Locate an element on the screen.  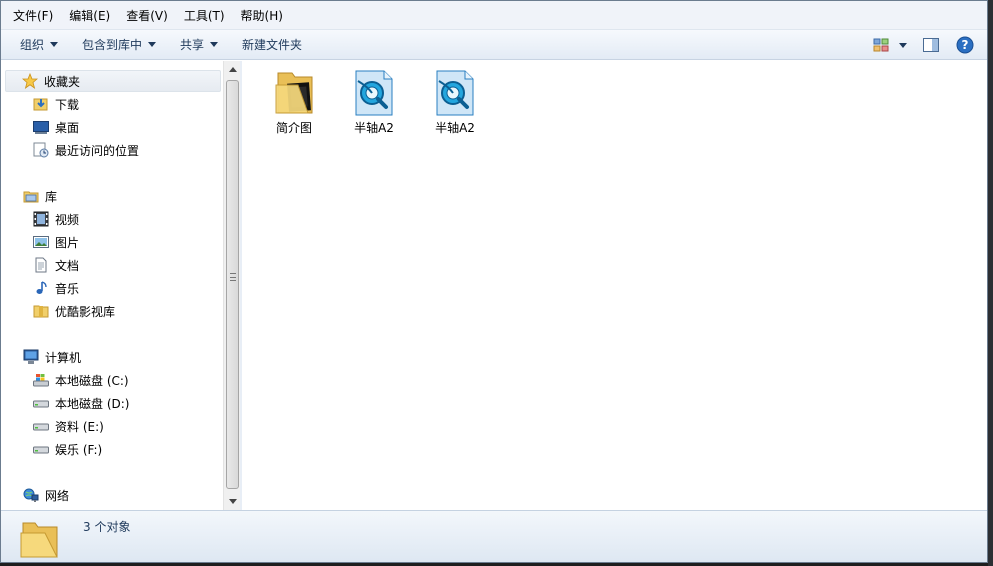
scroll-down-button is located at coordinates (232, 501).